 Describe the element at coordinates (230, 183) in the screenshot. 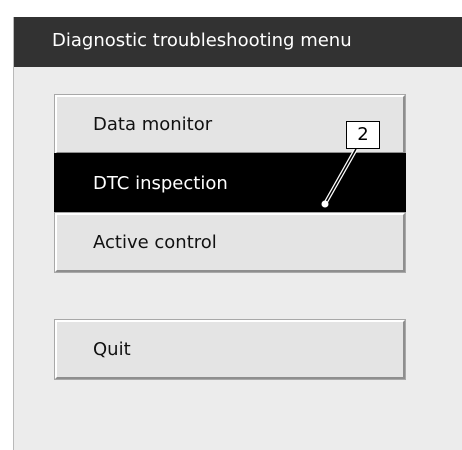

I see `dtc-inspection-button: DTC inspection` at that location.